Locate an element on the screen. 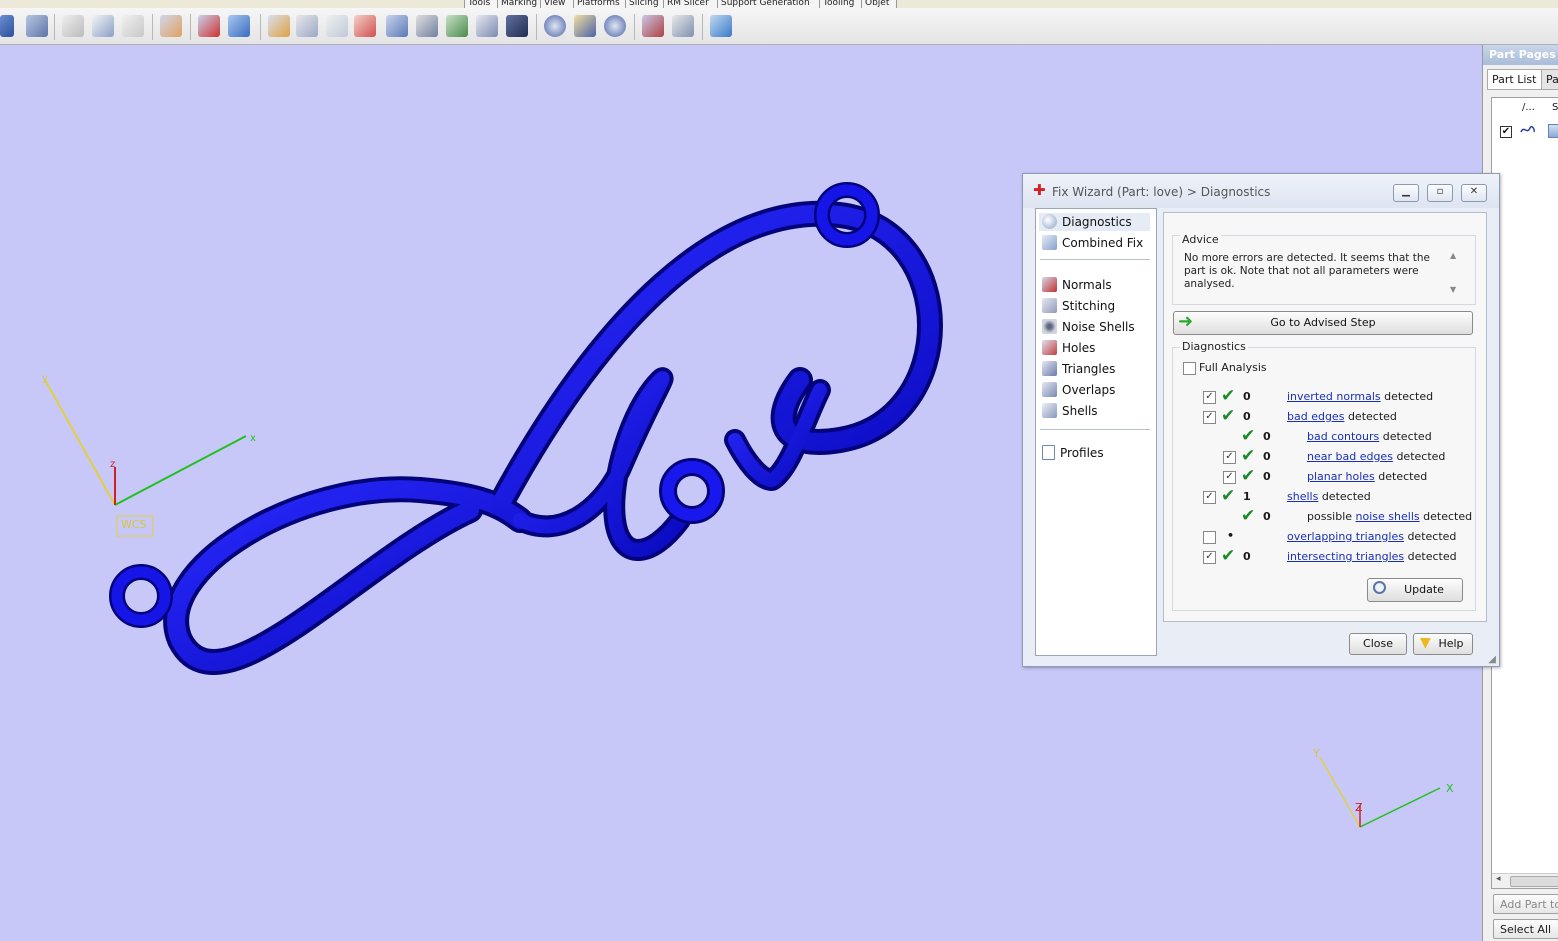 This screenshot has height=941, width=1558. mini-axis-y-label: Y is located at coordinates (1316, 753).